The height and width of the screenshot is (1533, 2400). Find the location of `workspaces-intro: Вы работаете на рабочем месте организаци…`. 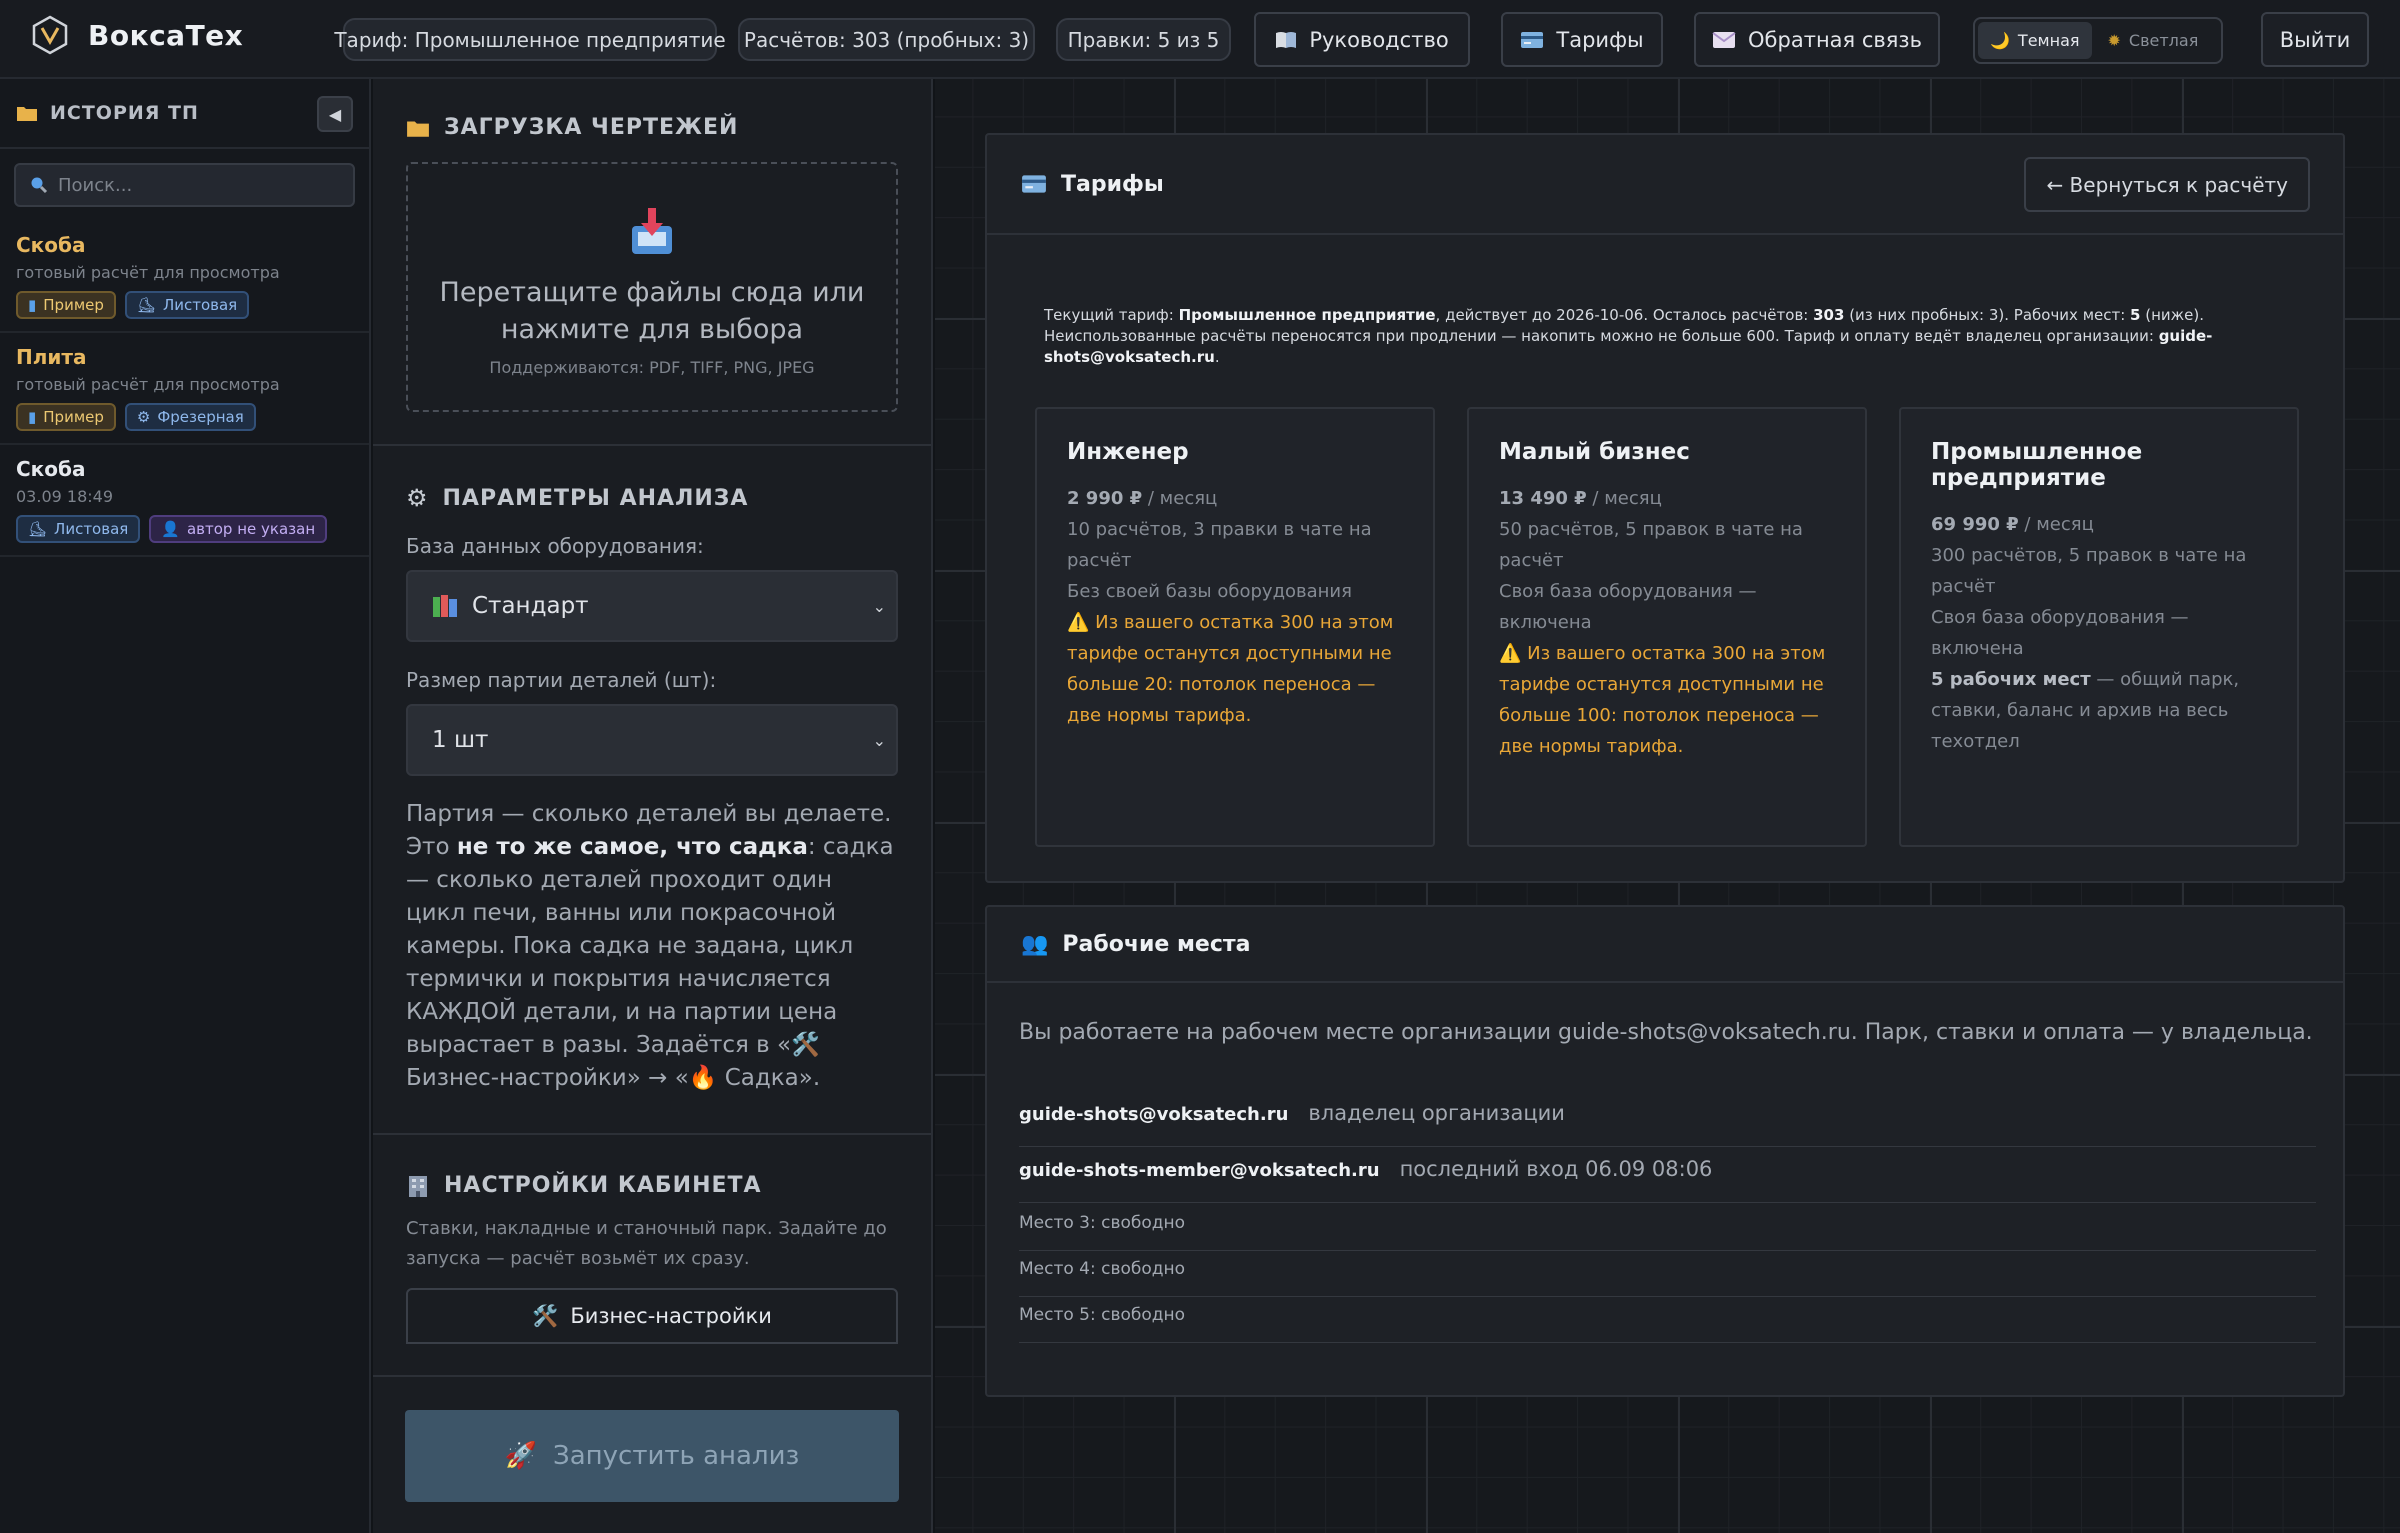

workspaces-intro: Вы работаете на рабочем месте организаци… is located at coordinates (1666, 1032).